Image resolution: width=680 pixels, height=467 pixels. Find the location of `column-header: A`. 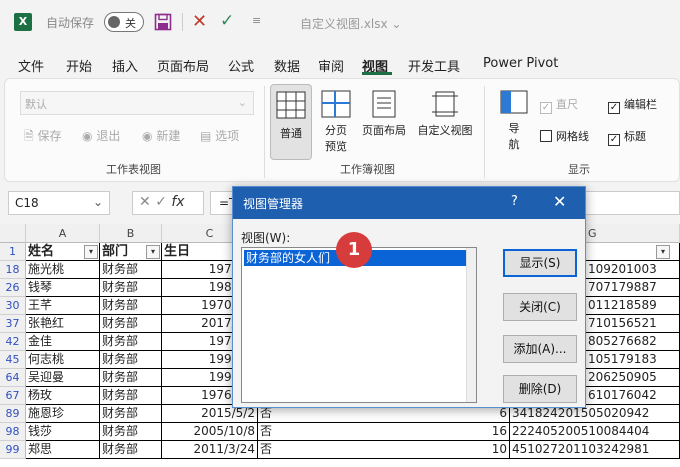

column-header: A is located at coordinates (63, 233).